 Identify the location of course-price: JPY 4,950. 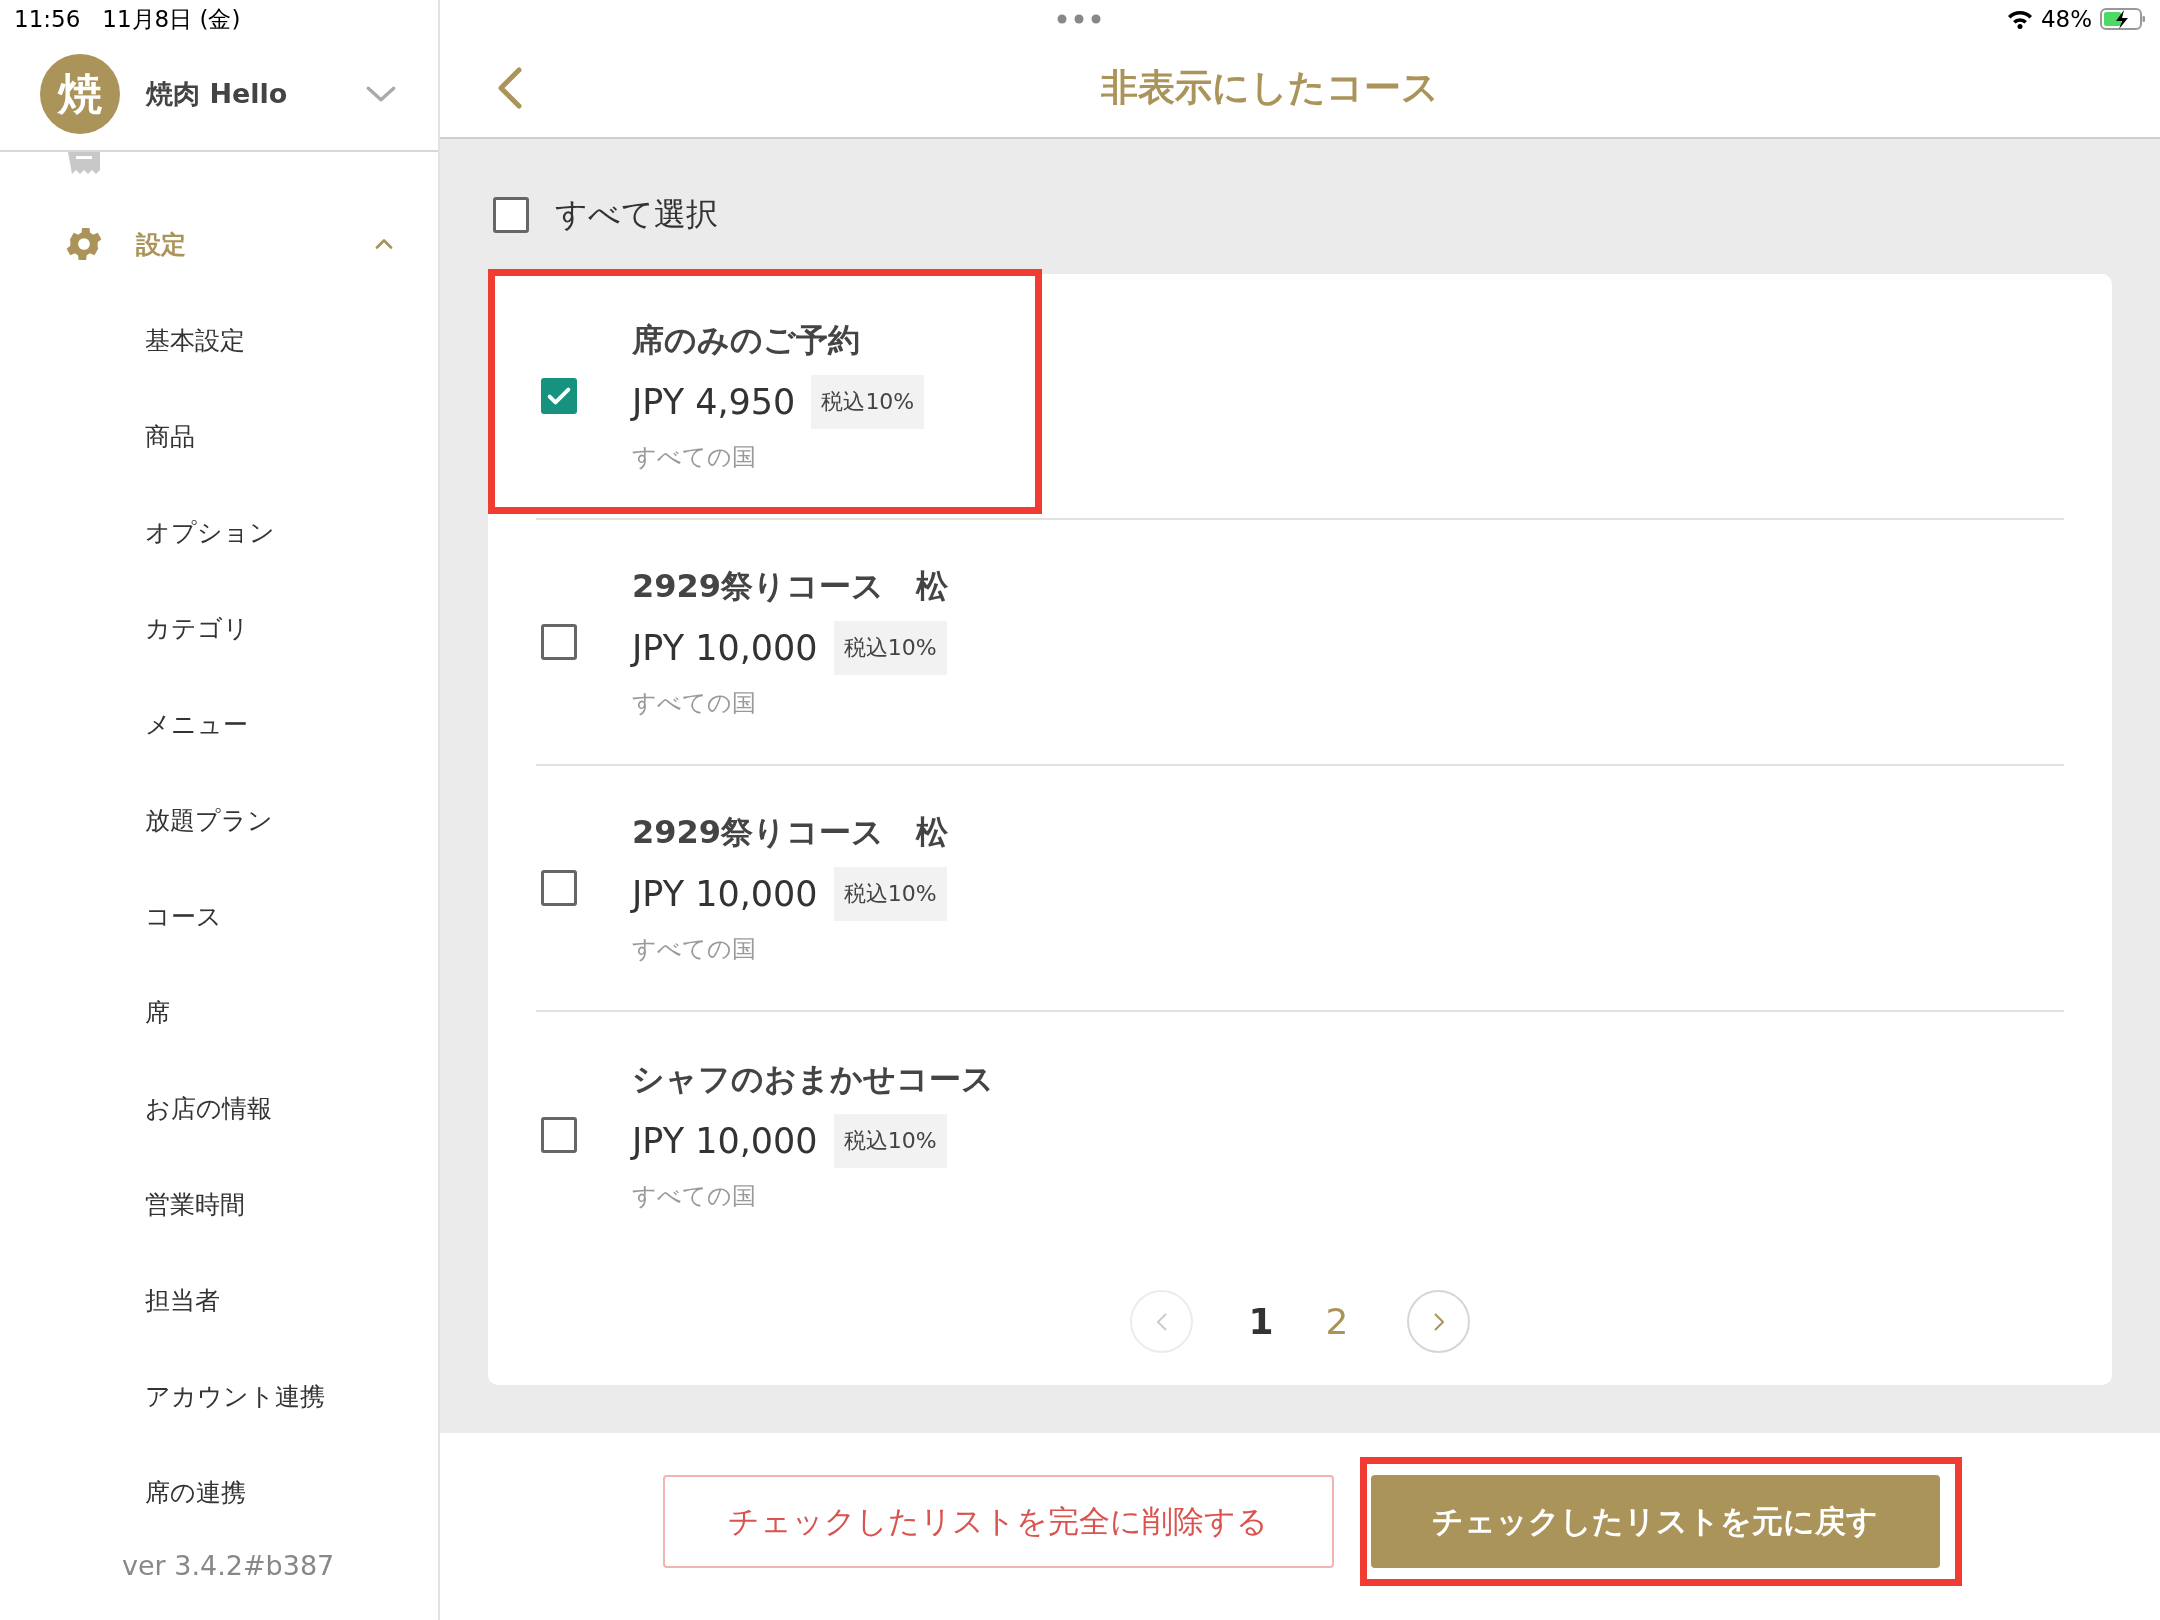
(714, 402).